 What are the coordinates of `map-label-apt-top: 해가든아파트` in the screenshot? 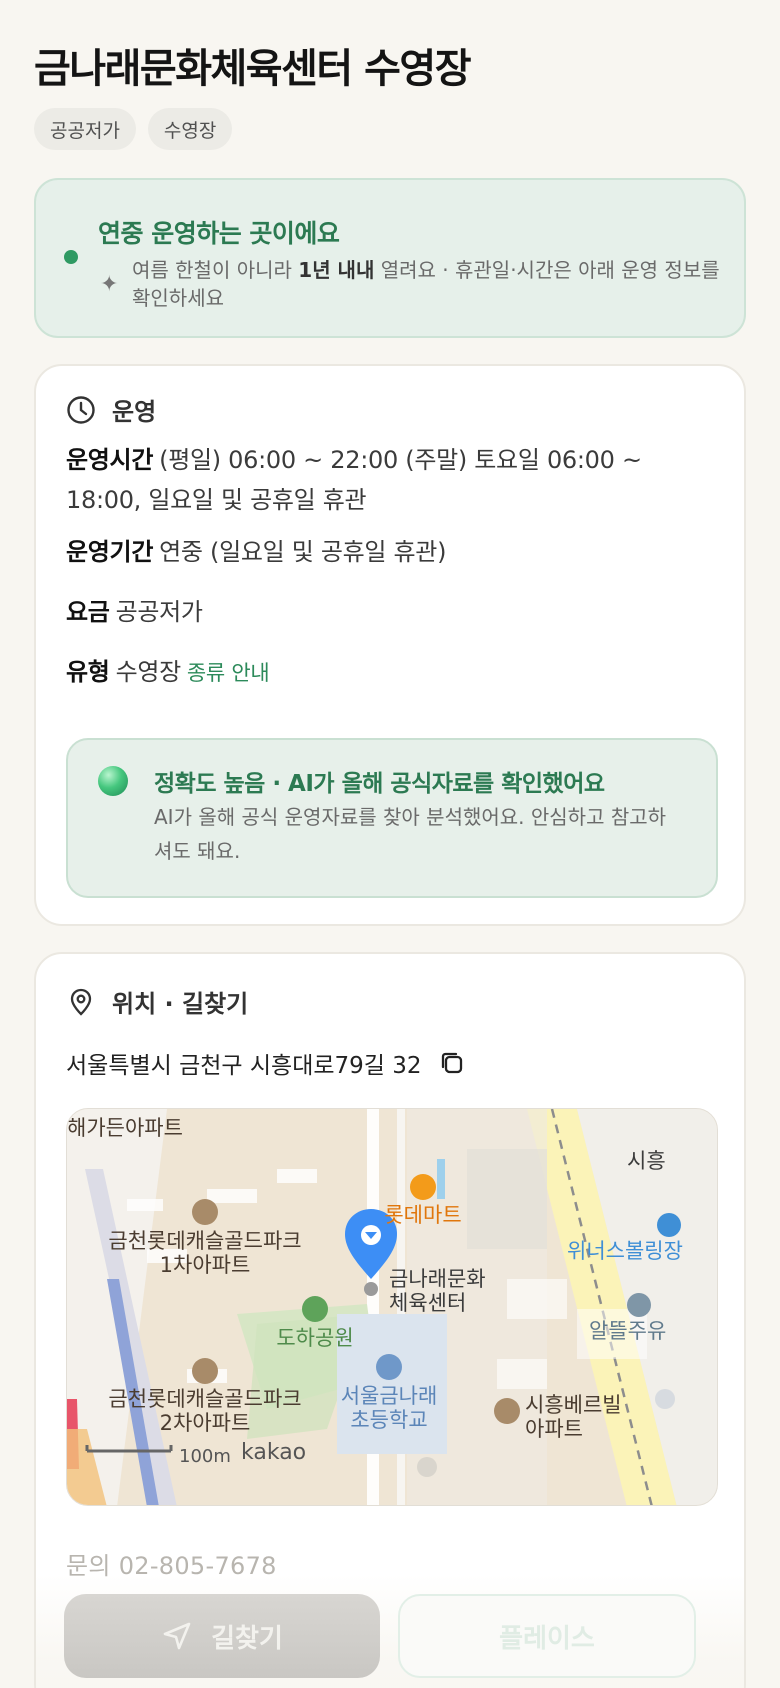 It's located at (125, 1128).